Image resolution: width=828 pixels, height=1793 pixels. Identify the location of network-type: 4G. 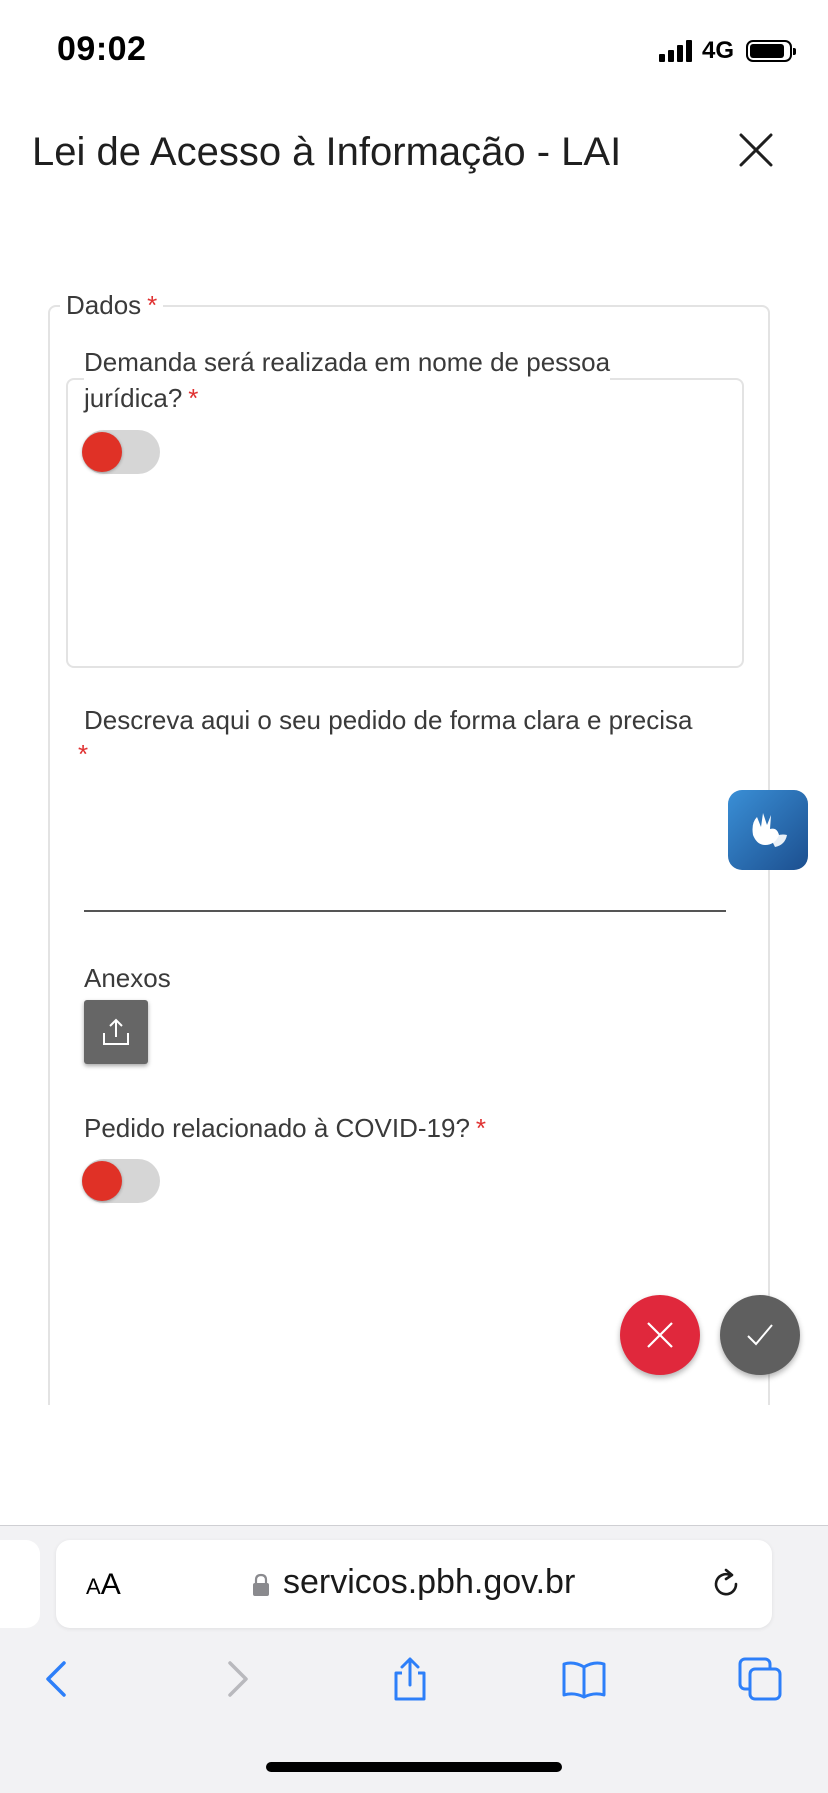
(717, 50).